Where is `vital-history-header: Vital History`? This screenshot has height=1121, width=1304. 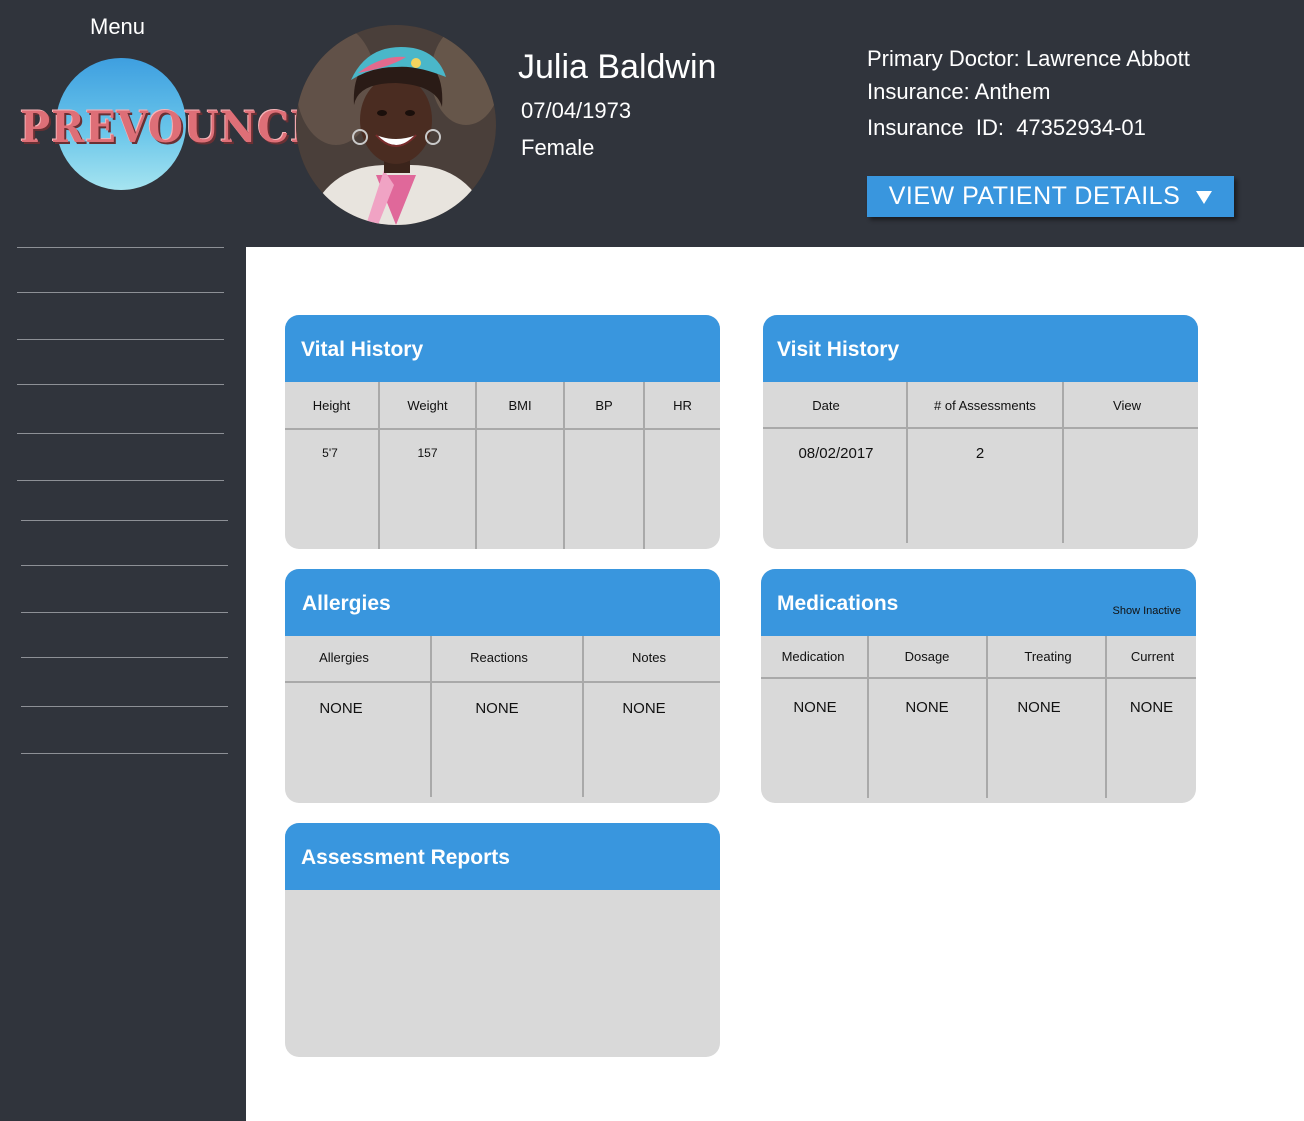
vital-history-header: Vital History is located at coordinates (502, 348).